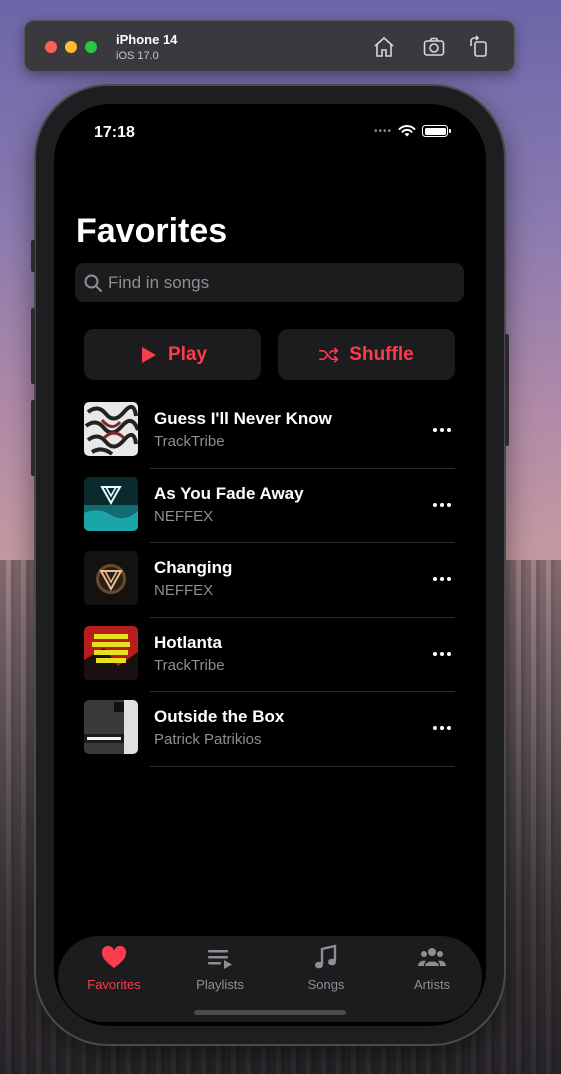  What do you see at coordinates (147, 39) in the screenshot?
I see `simulator-device-name: iPhone 14` at bounding box center [147, 39].